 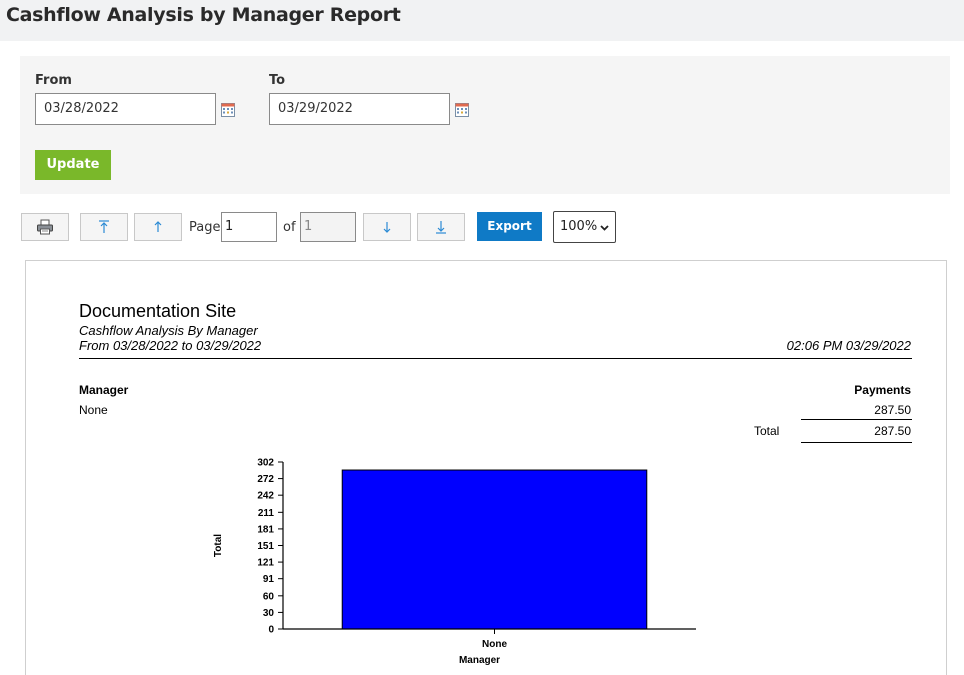 I want to click on printer-icon, so click(x=45, y=227).